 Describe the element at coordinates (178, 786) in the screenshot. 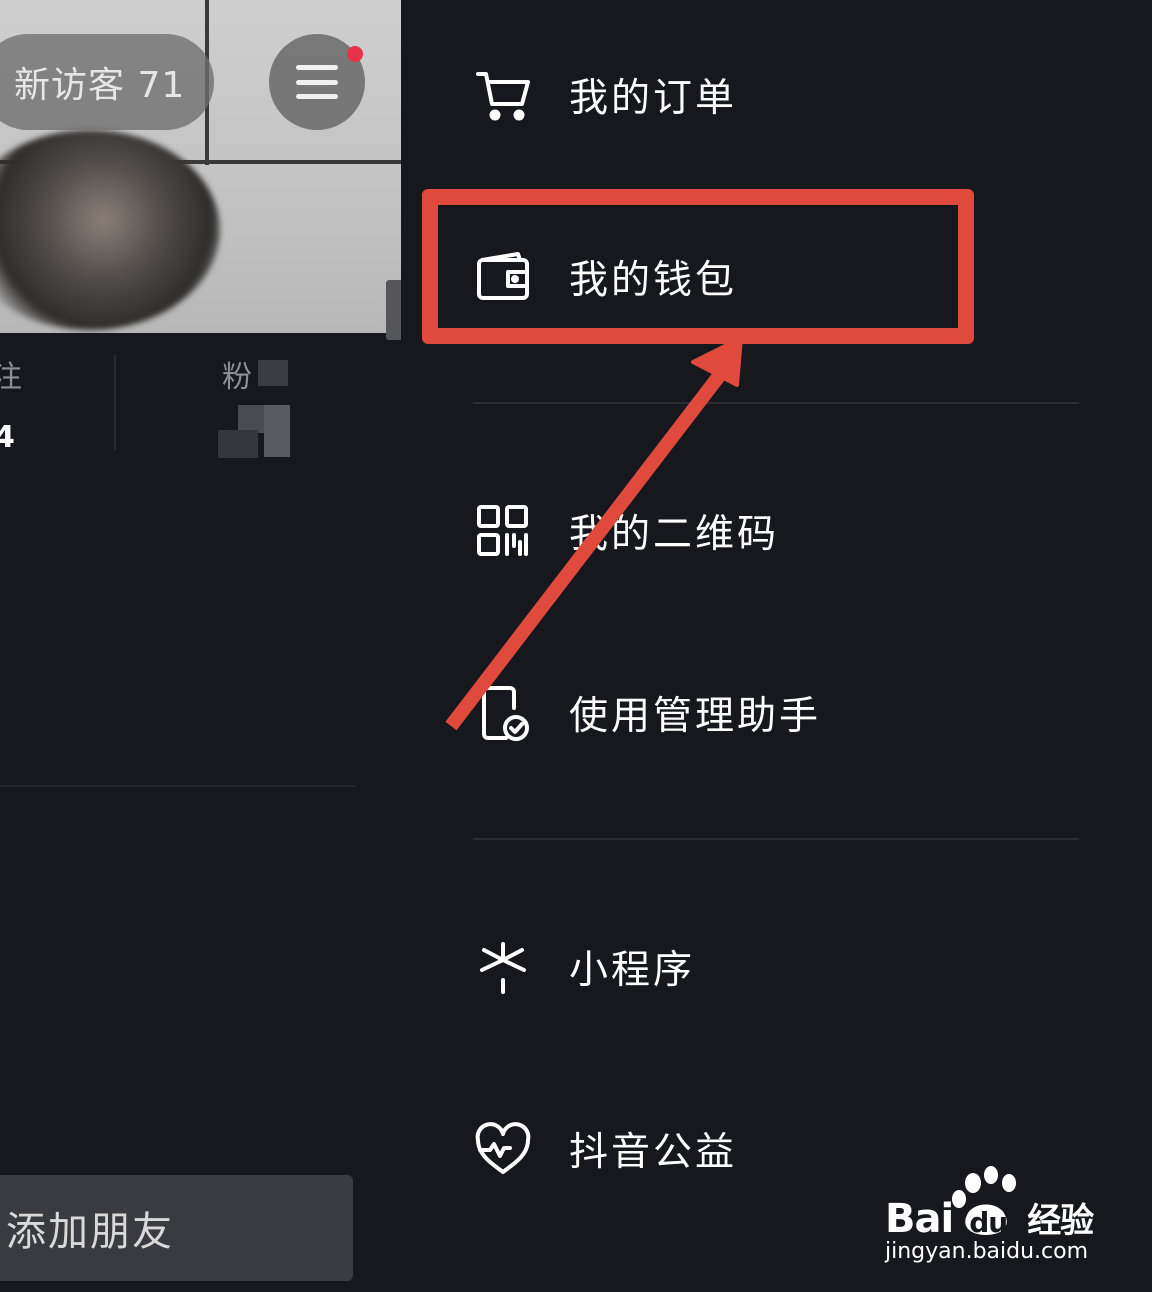

I see `section-divider` at that location.